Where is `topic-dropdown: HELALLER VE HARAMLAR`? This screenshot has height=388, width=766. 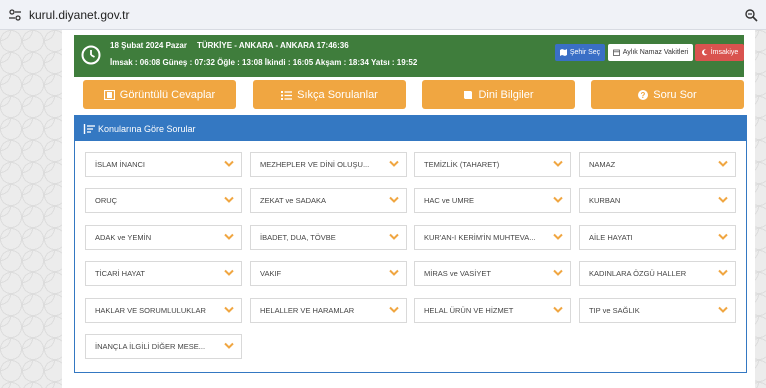
topic-dropdown: HELALLER VE HARAMLAR is located at coordinates (328, 310).